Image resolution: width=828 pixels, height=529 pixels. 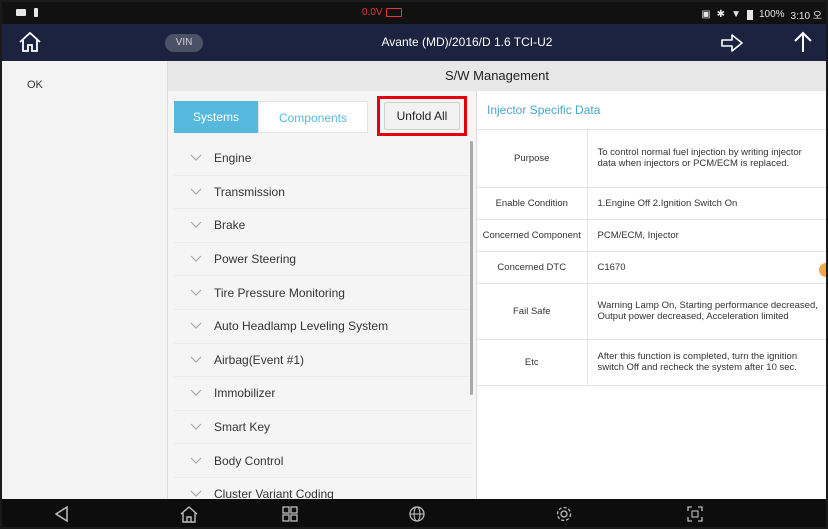 I want to click on row-key: Concerned DTC, so click(x=532, y=267).